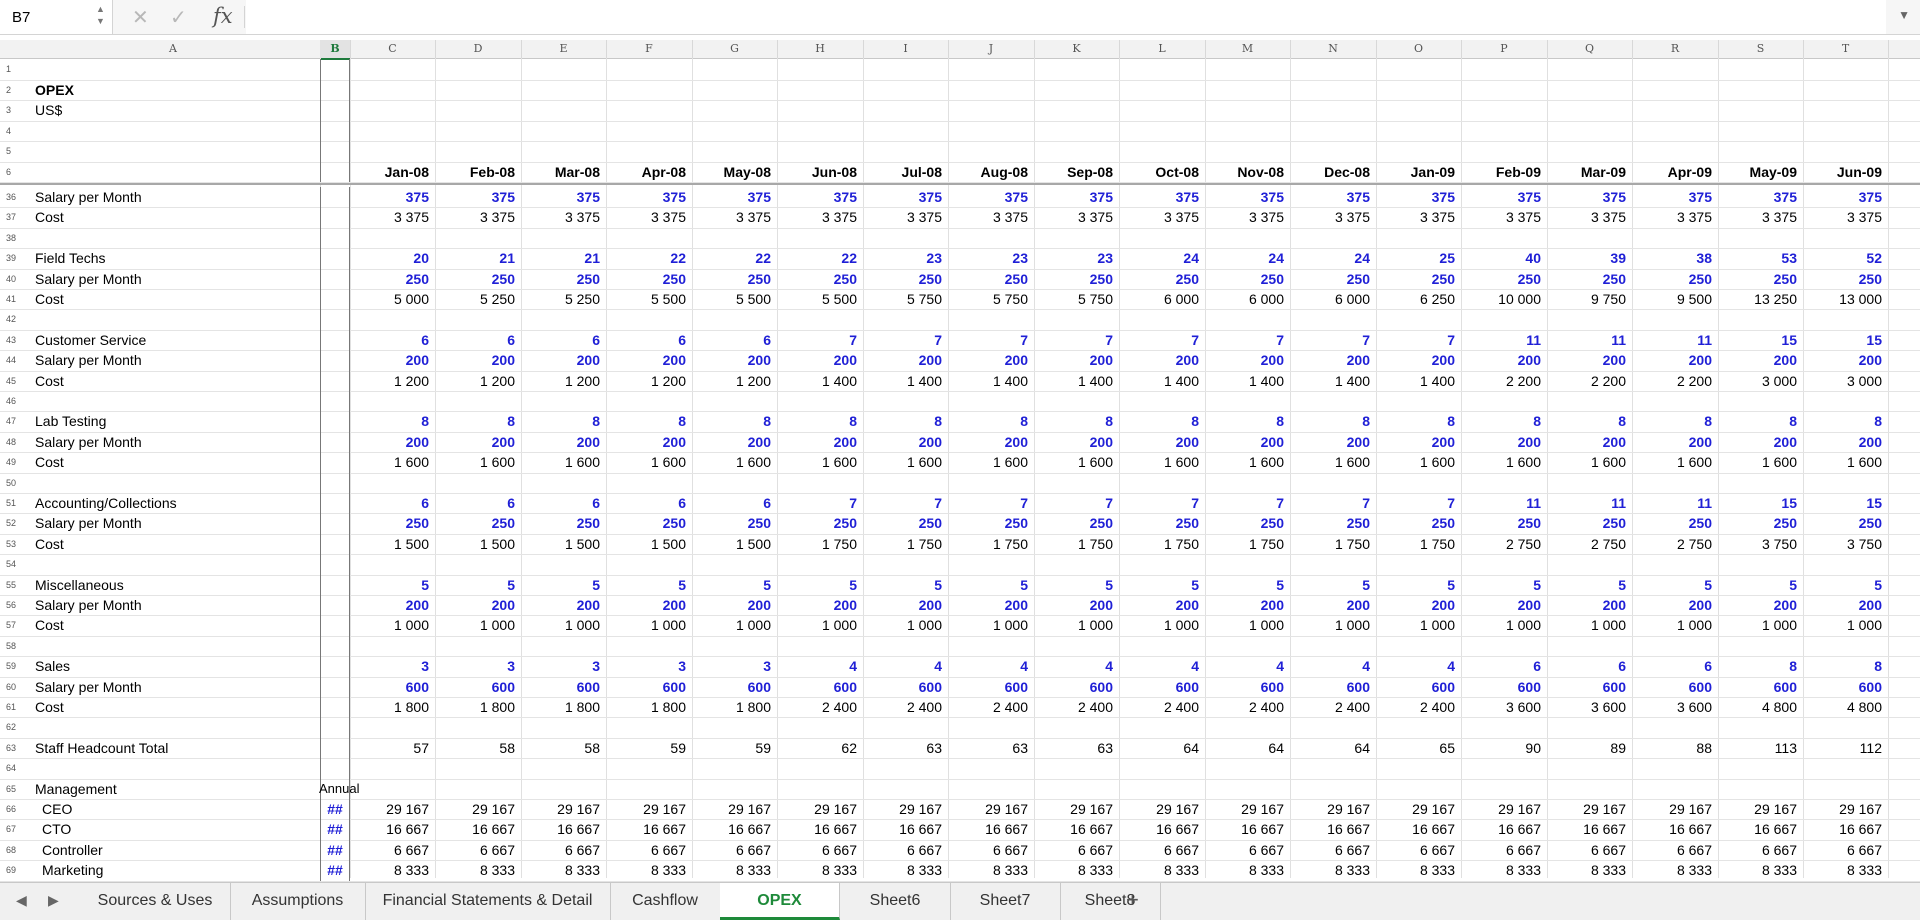  What do you see at coordinates (13, 360) in the screenshot?
I see `row-header: 44` at bounding box center [13, 360].